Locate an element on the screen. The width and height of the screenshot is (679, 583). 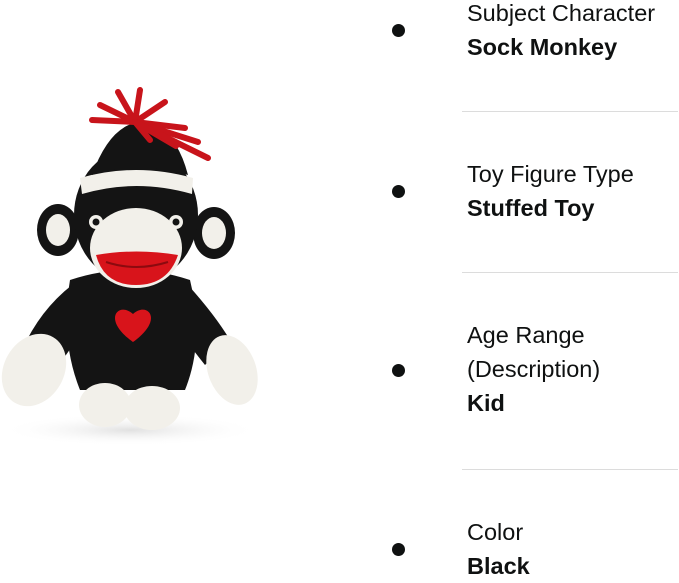
attribute-label: Color is located at coordinates (495, 532).